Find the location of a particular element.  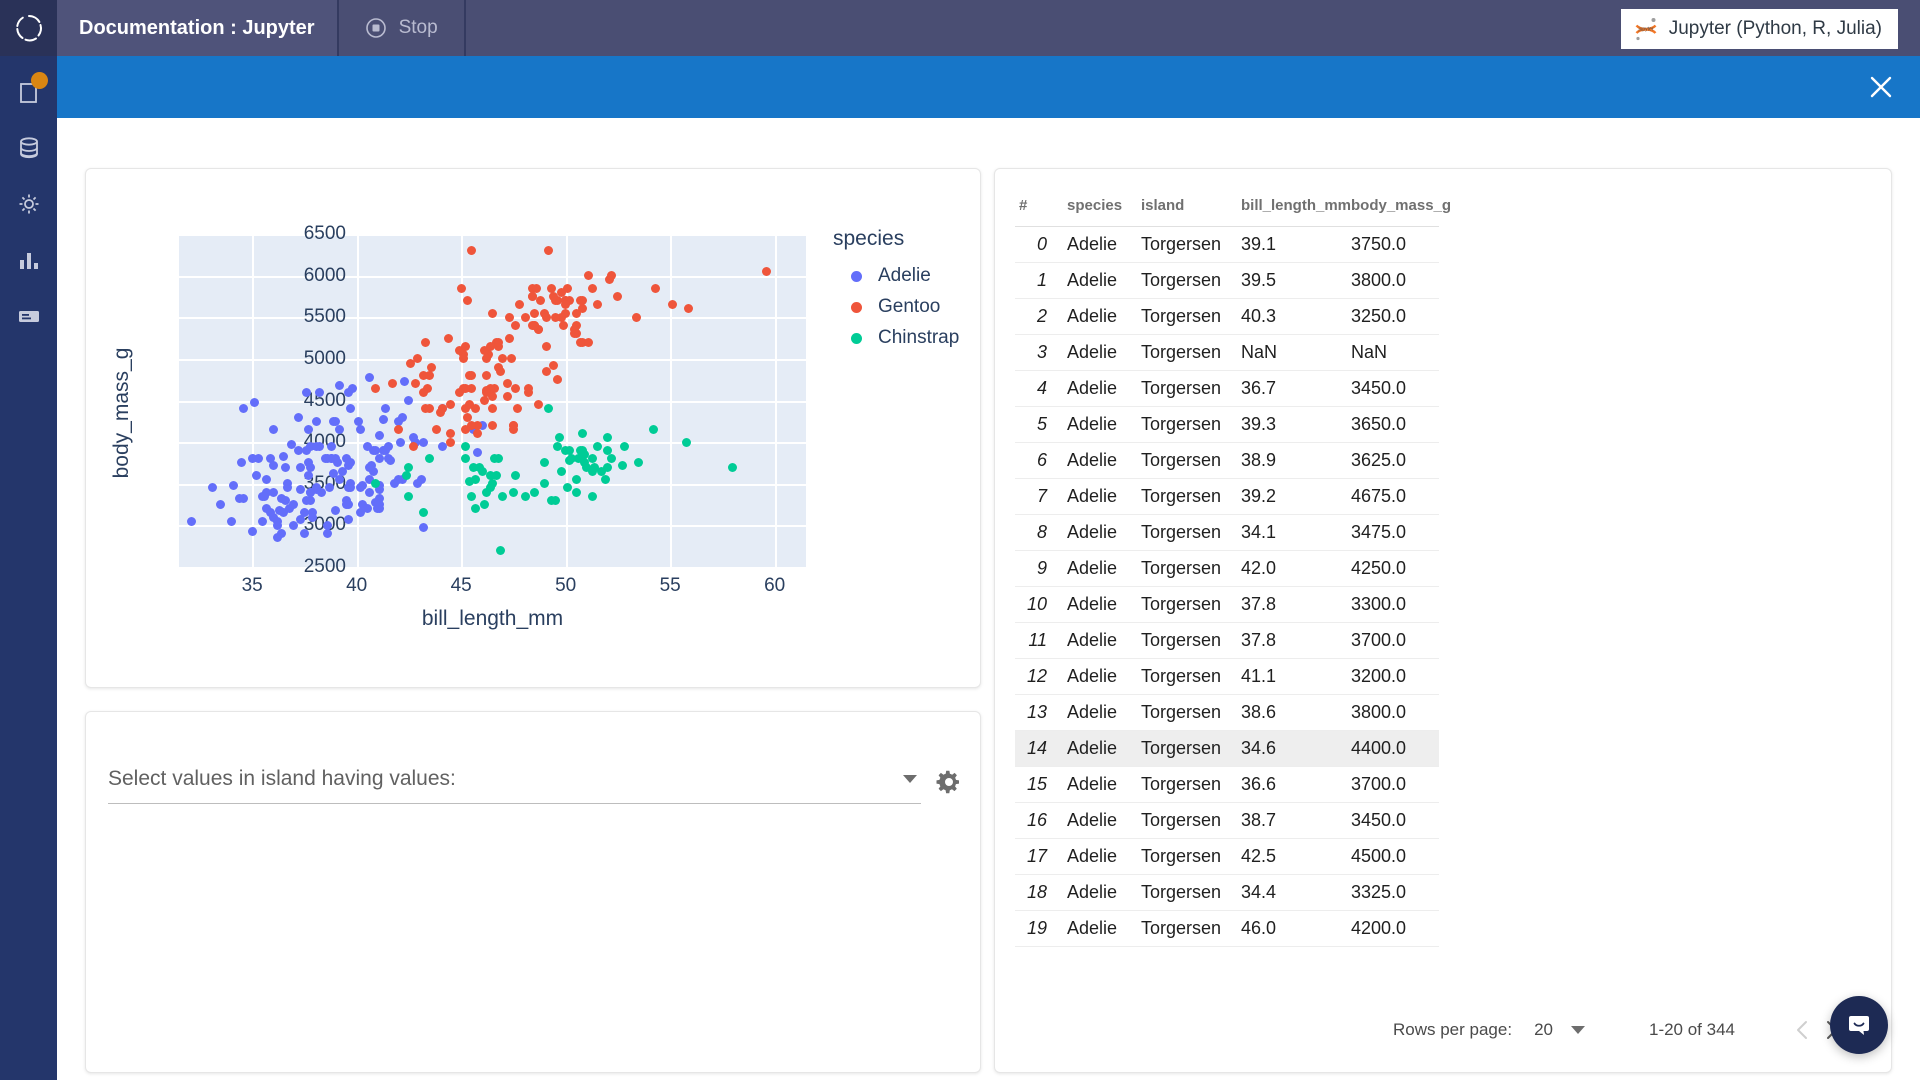

sidebar-item-cards is located at coordinates (29, 316).